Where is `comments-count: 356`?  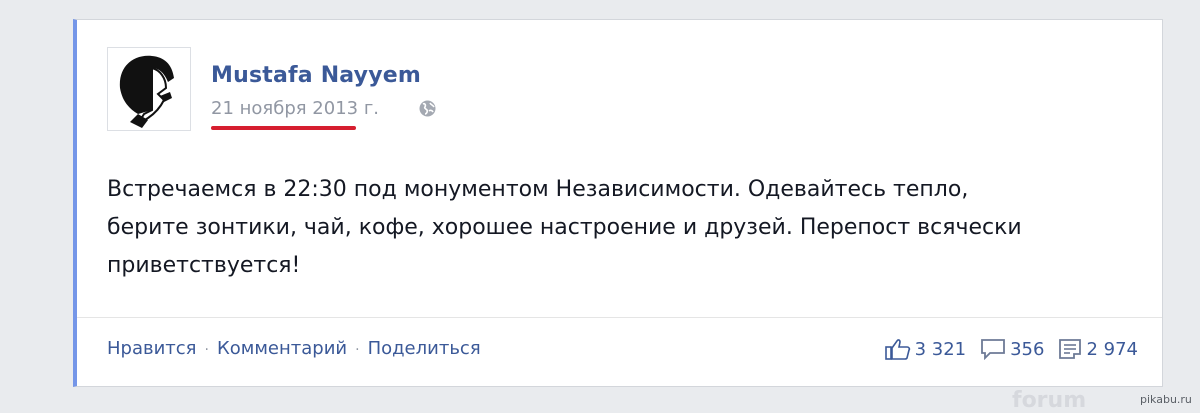
comments-count: 356 is located at coordinates (1012, 349).